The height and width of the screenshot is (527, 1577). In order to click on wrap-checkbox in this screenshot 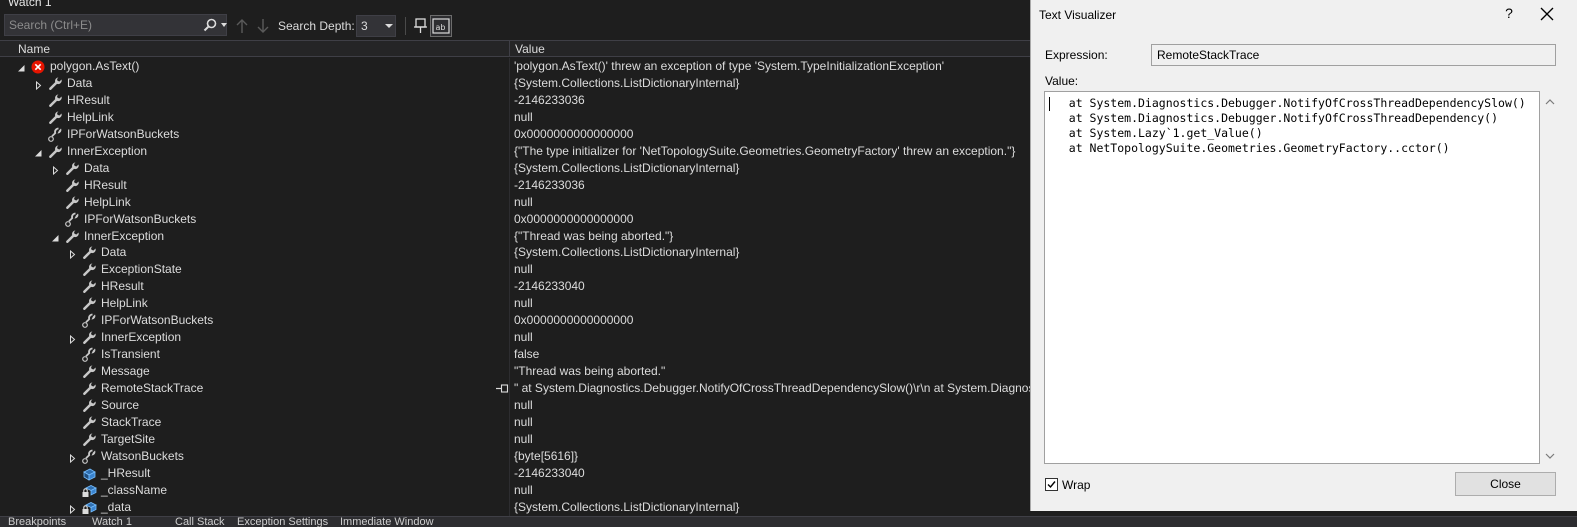, I will do `click(1051, 484)`.